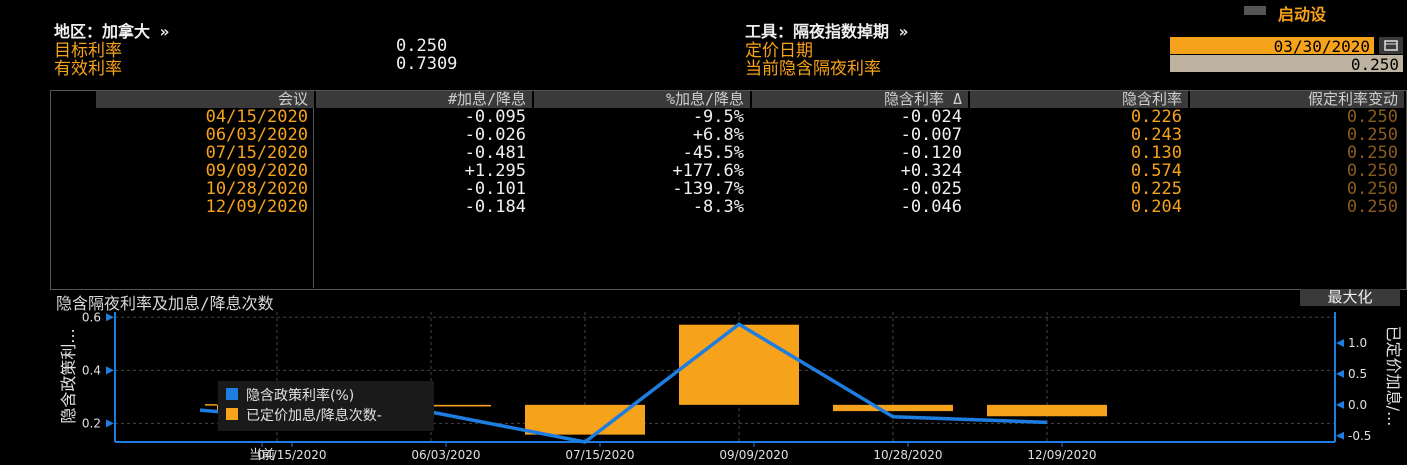  I want to click on table-row: 07/15/2020 -0.481 -45.5% -0.120 0.130 0.250, so click(728, 153).